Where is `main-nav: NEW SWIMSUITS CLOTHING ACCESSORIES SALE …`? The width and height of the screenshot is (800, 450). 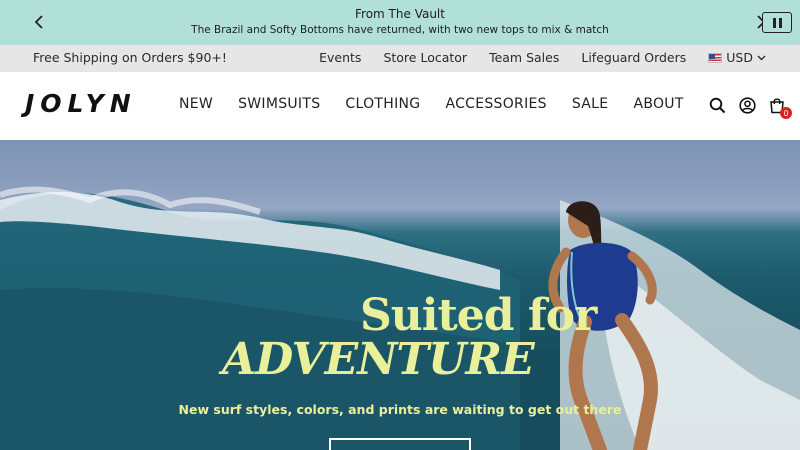
main-nav: NEW SWIMSUITS CLOTHING ACCESSORIES SALE … is located at coordinates (444, 104).